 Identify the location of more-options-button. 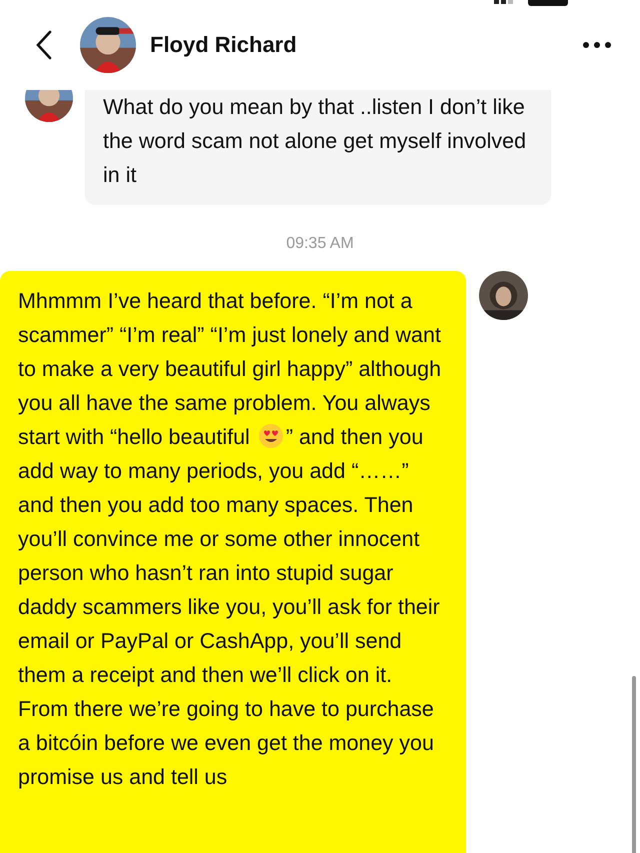
(597, 45).